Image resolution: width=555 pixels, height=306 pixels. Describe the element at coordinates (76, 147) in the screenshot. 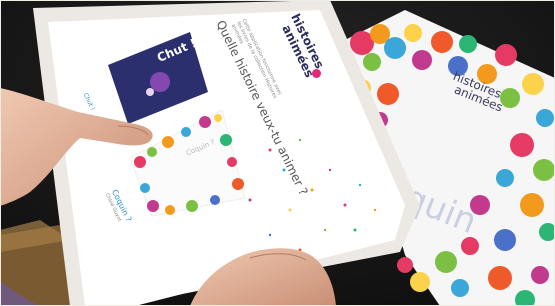

I see `pointing-hand` at that location.